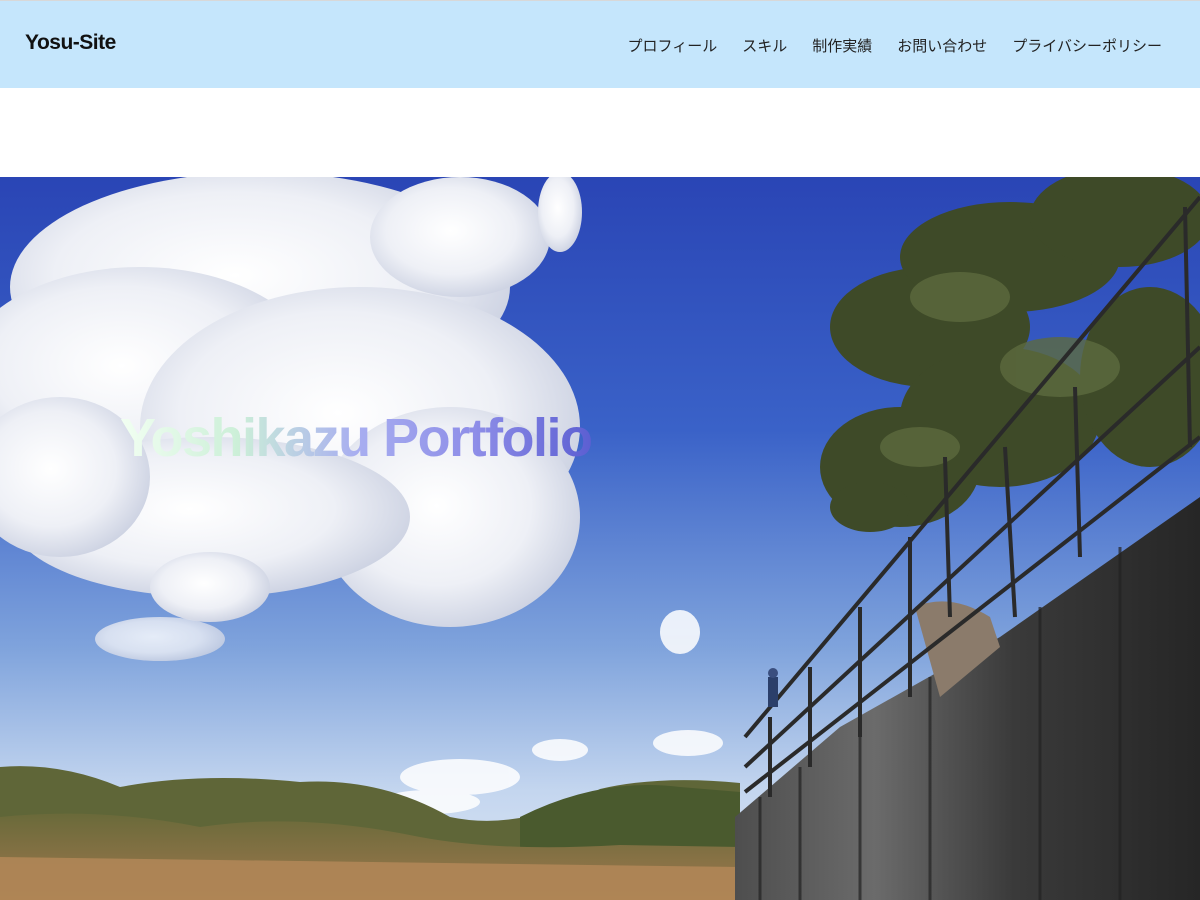  I want to click on nav-item-privacy-policy: プライバシーポリシー, so click(1087, 45).